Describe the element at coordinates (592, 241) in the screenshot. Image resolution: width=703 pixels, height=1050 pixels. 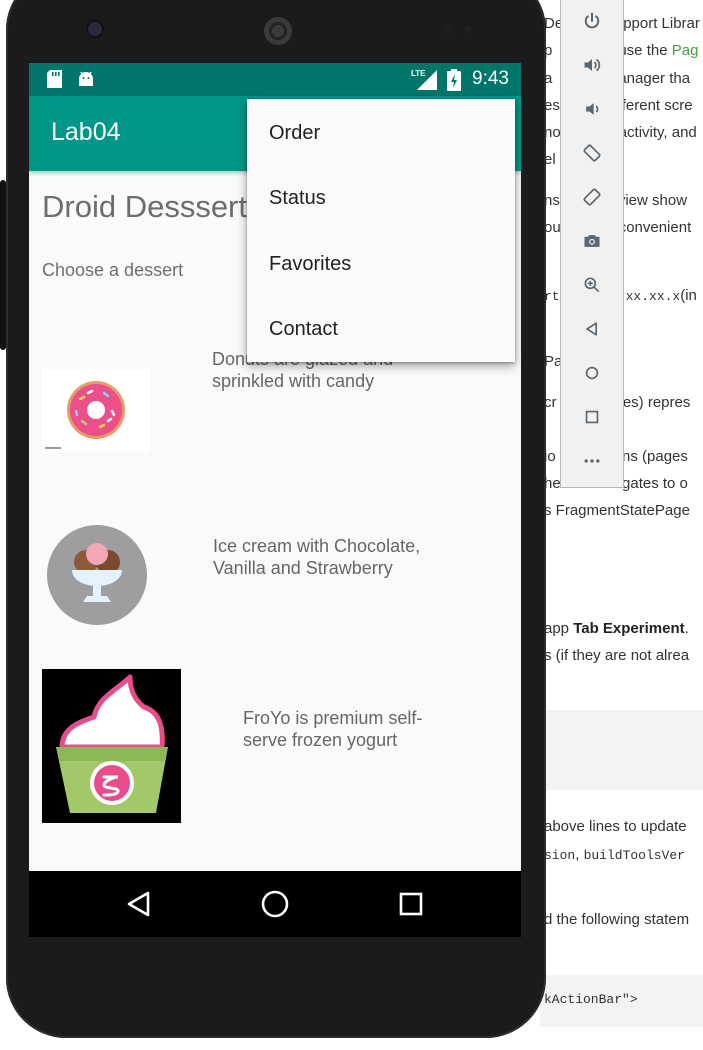
I see `camera-icon` at that location.